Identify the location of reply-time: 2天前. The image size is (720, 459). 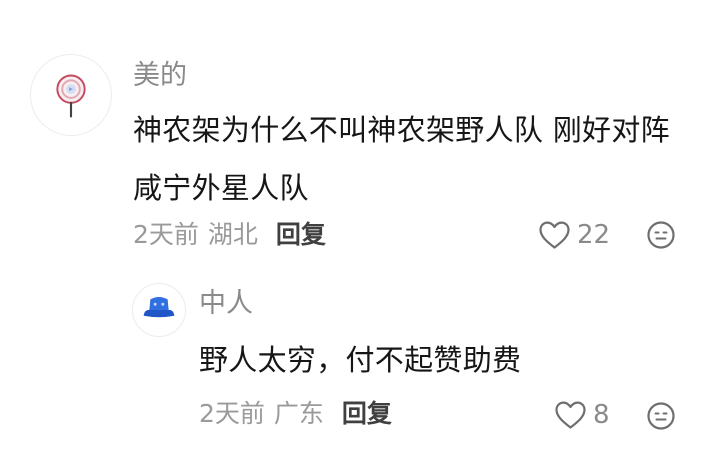
(232, 413).